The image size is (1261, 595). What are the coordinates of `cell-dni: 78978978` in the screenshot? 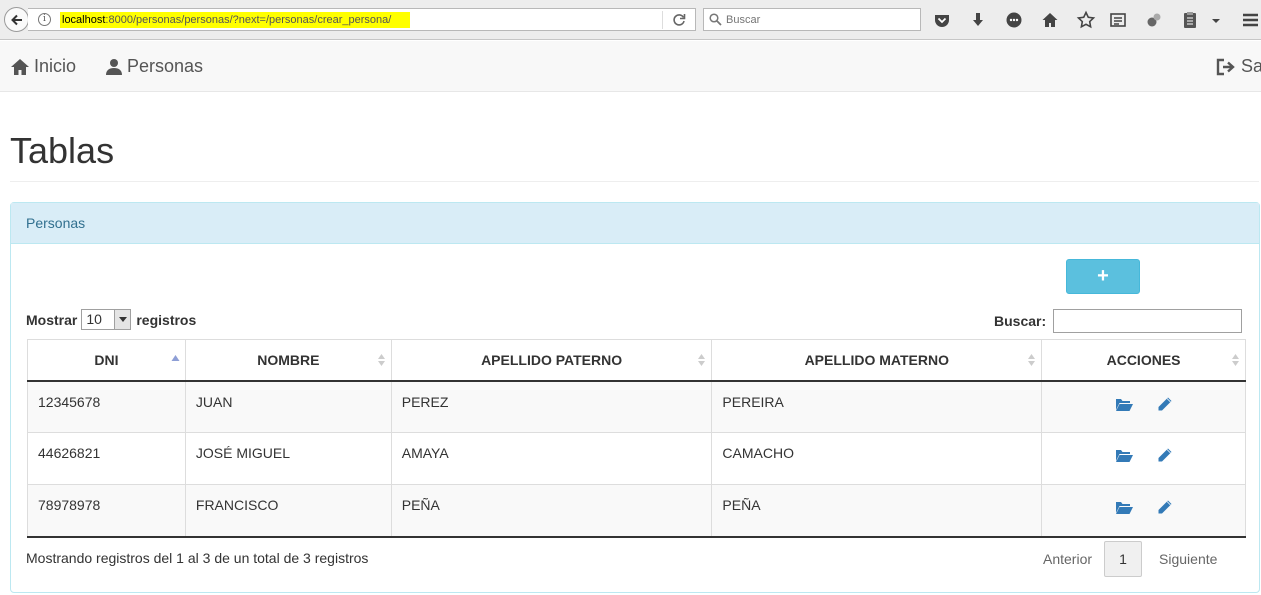 It's located at (106, 511).